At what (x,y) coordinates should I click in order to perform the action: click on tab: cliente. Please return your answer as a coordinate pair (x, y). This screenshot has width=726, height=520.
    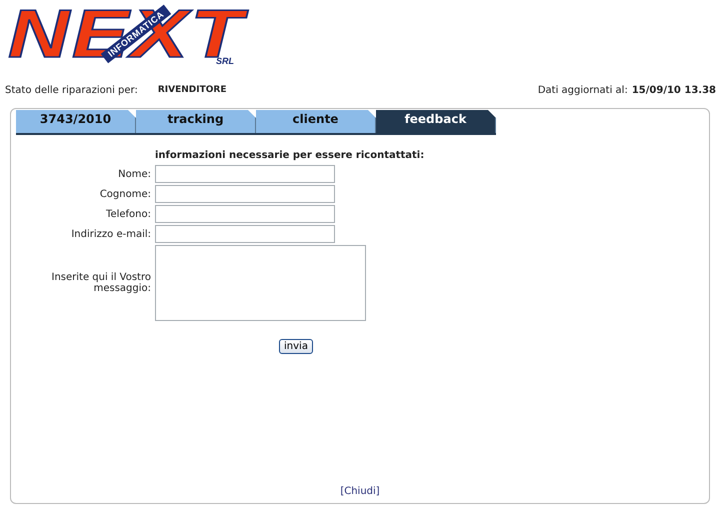
    Looking at the image, I should click on (316, 121).